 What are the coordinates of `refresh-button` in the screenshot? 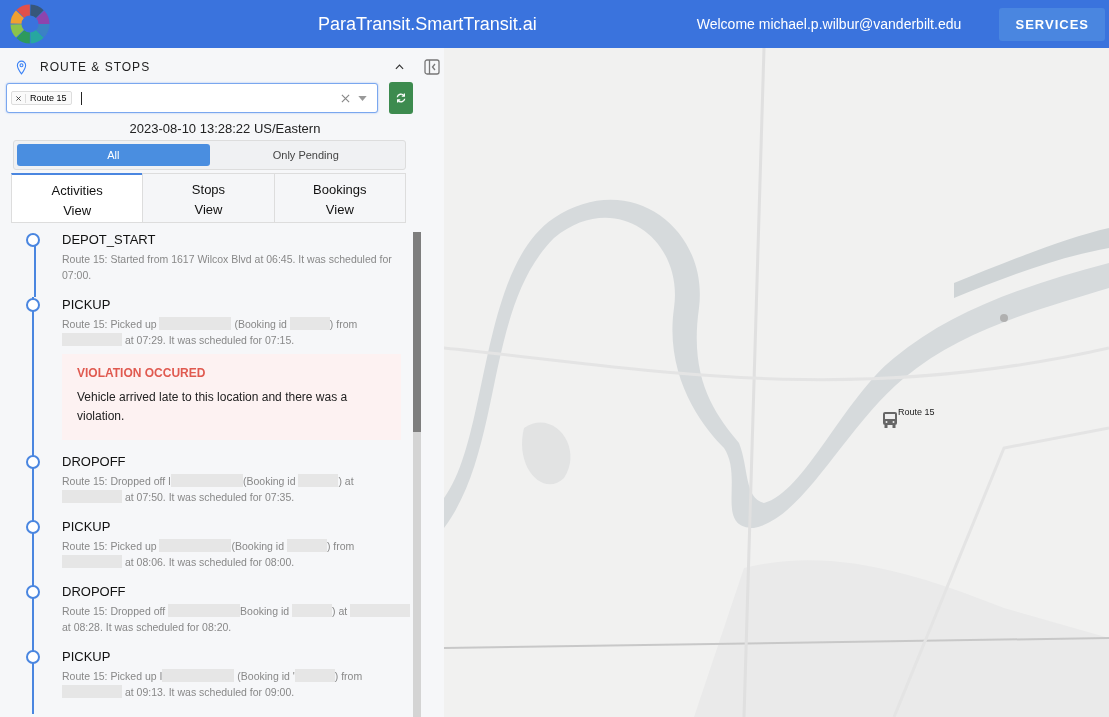 It's located at (401, 98).